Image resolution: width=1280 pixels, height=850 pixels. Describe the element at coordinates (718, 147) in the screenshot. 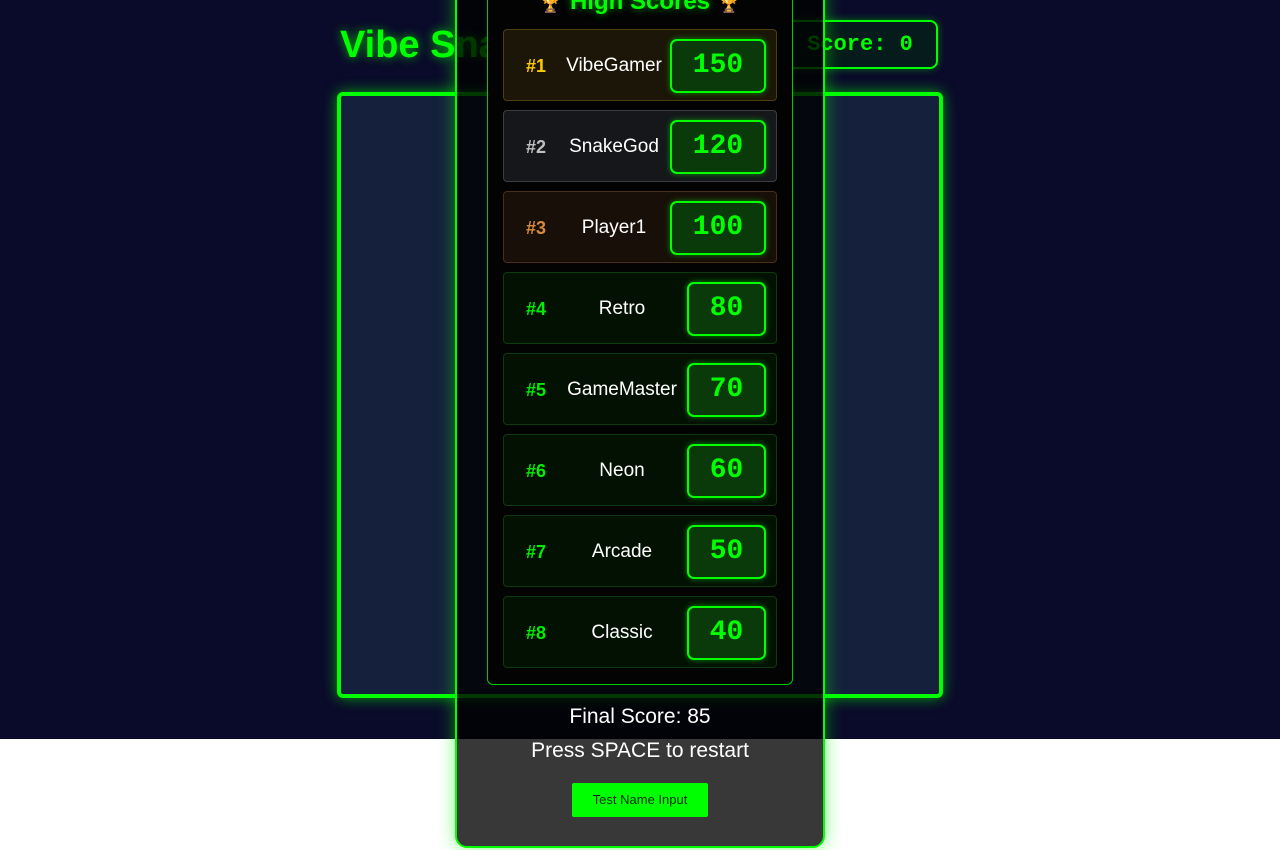

I see `score-badge: 120` at that location.